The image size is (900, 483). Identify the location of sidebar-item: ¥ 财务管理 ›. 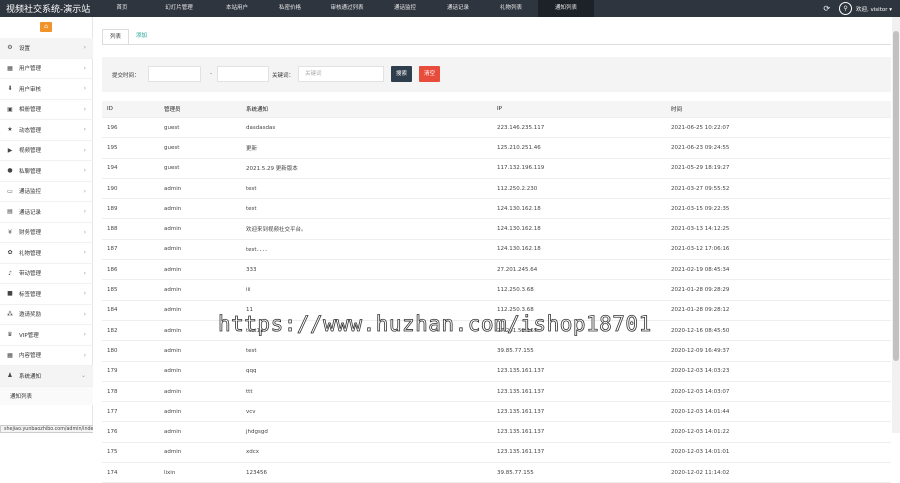
(46, 233).